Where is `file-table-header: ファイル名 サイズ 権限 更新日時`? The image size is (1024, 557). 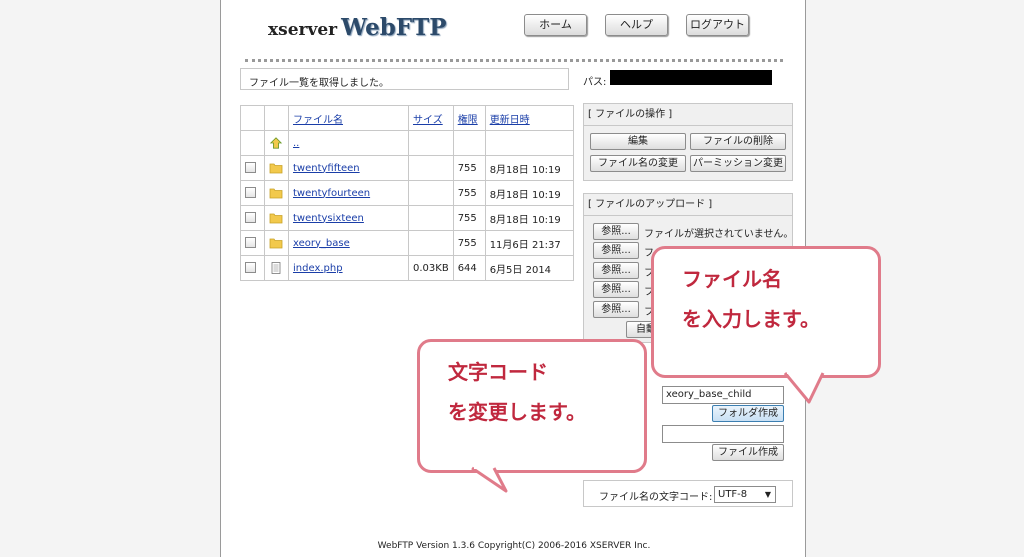 file-table-header: ファイル名 サイズ 権限 更新日時 is located at coordinates (407, 118).